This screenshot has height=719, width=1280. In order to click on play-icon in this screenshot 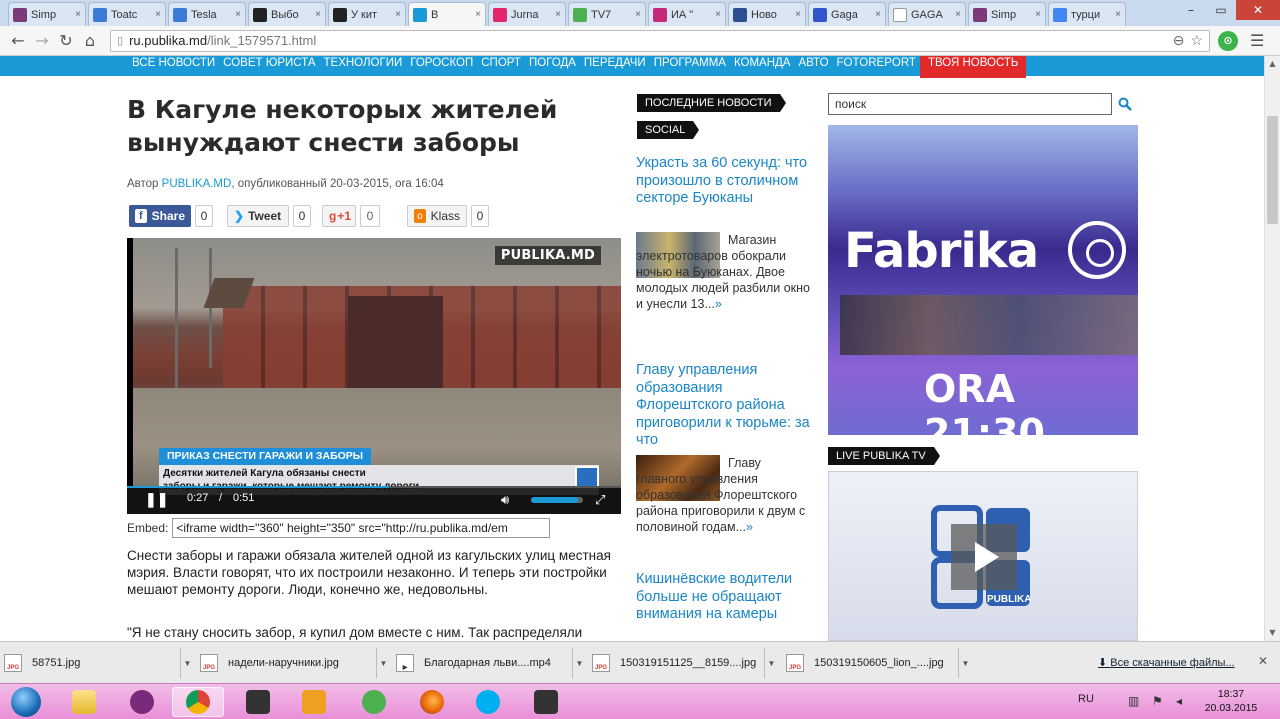, I will do `click(984, 557)`.